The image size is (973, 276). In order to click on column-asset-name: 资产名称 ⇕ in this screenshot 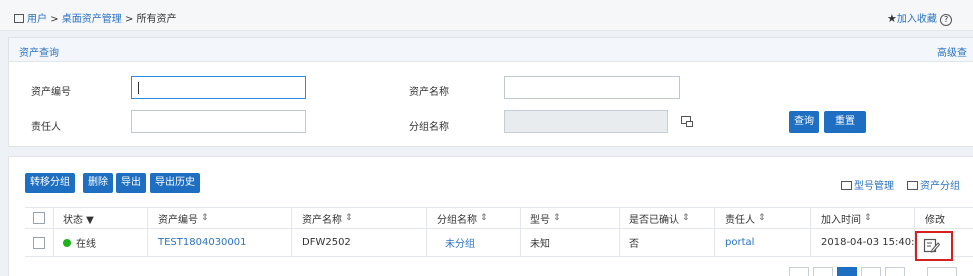, I will do `click(327, 218)`.